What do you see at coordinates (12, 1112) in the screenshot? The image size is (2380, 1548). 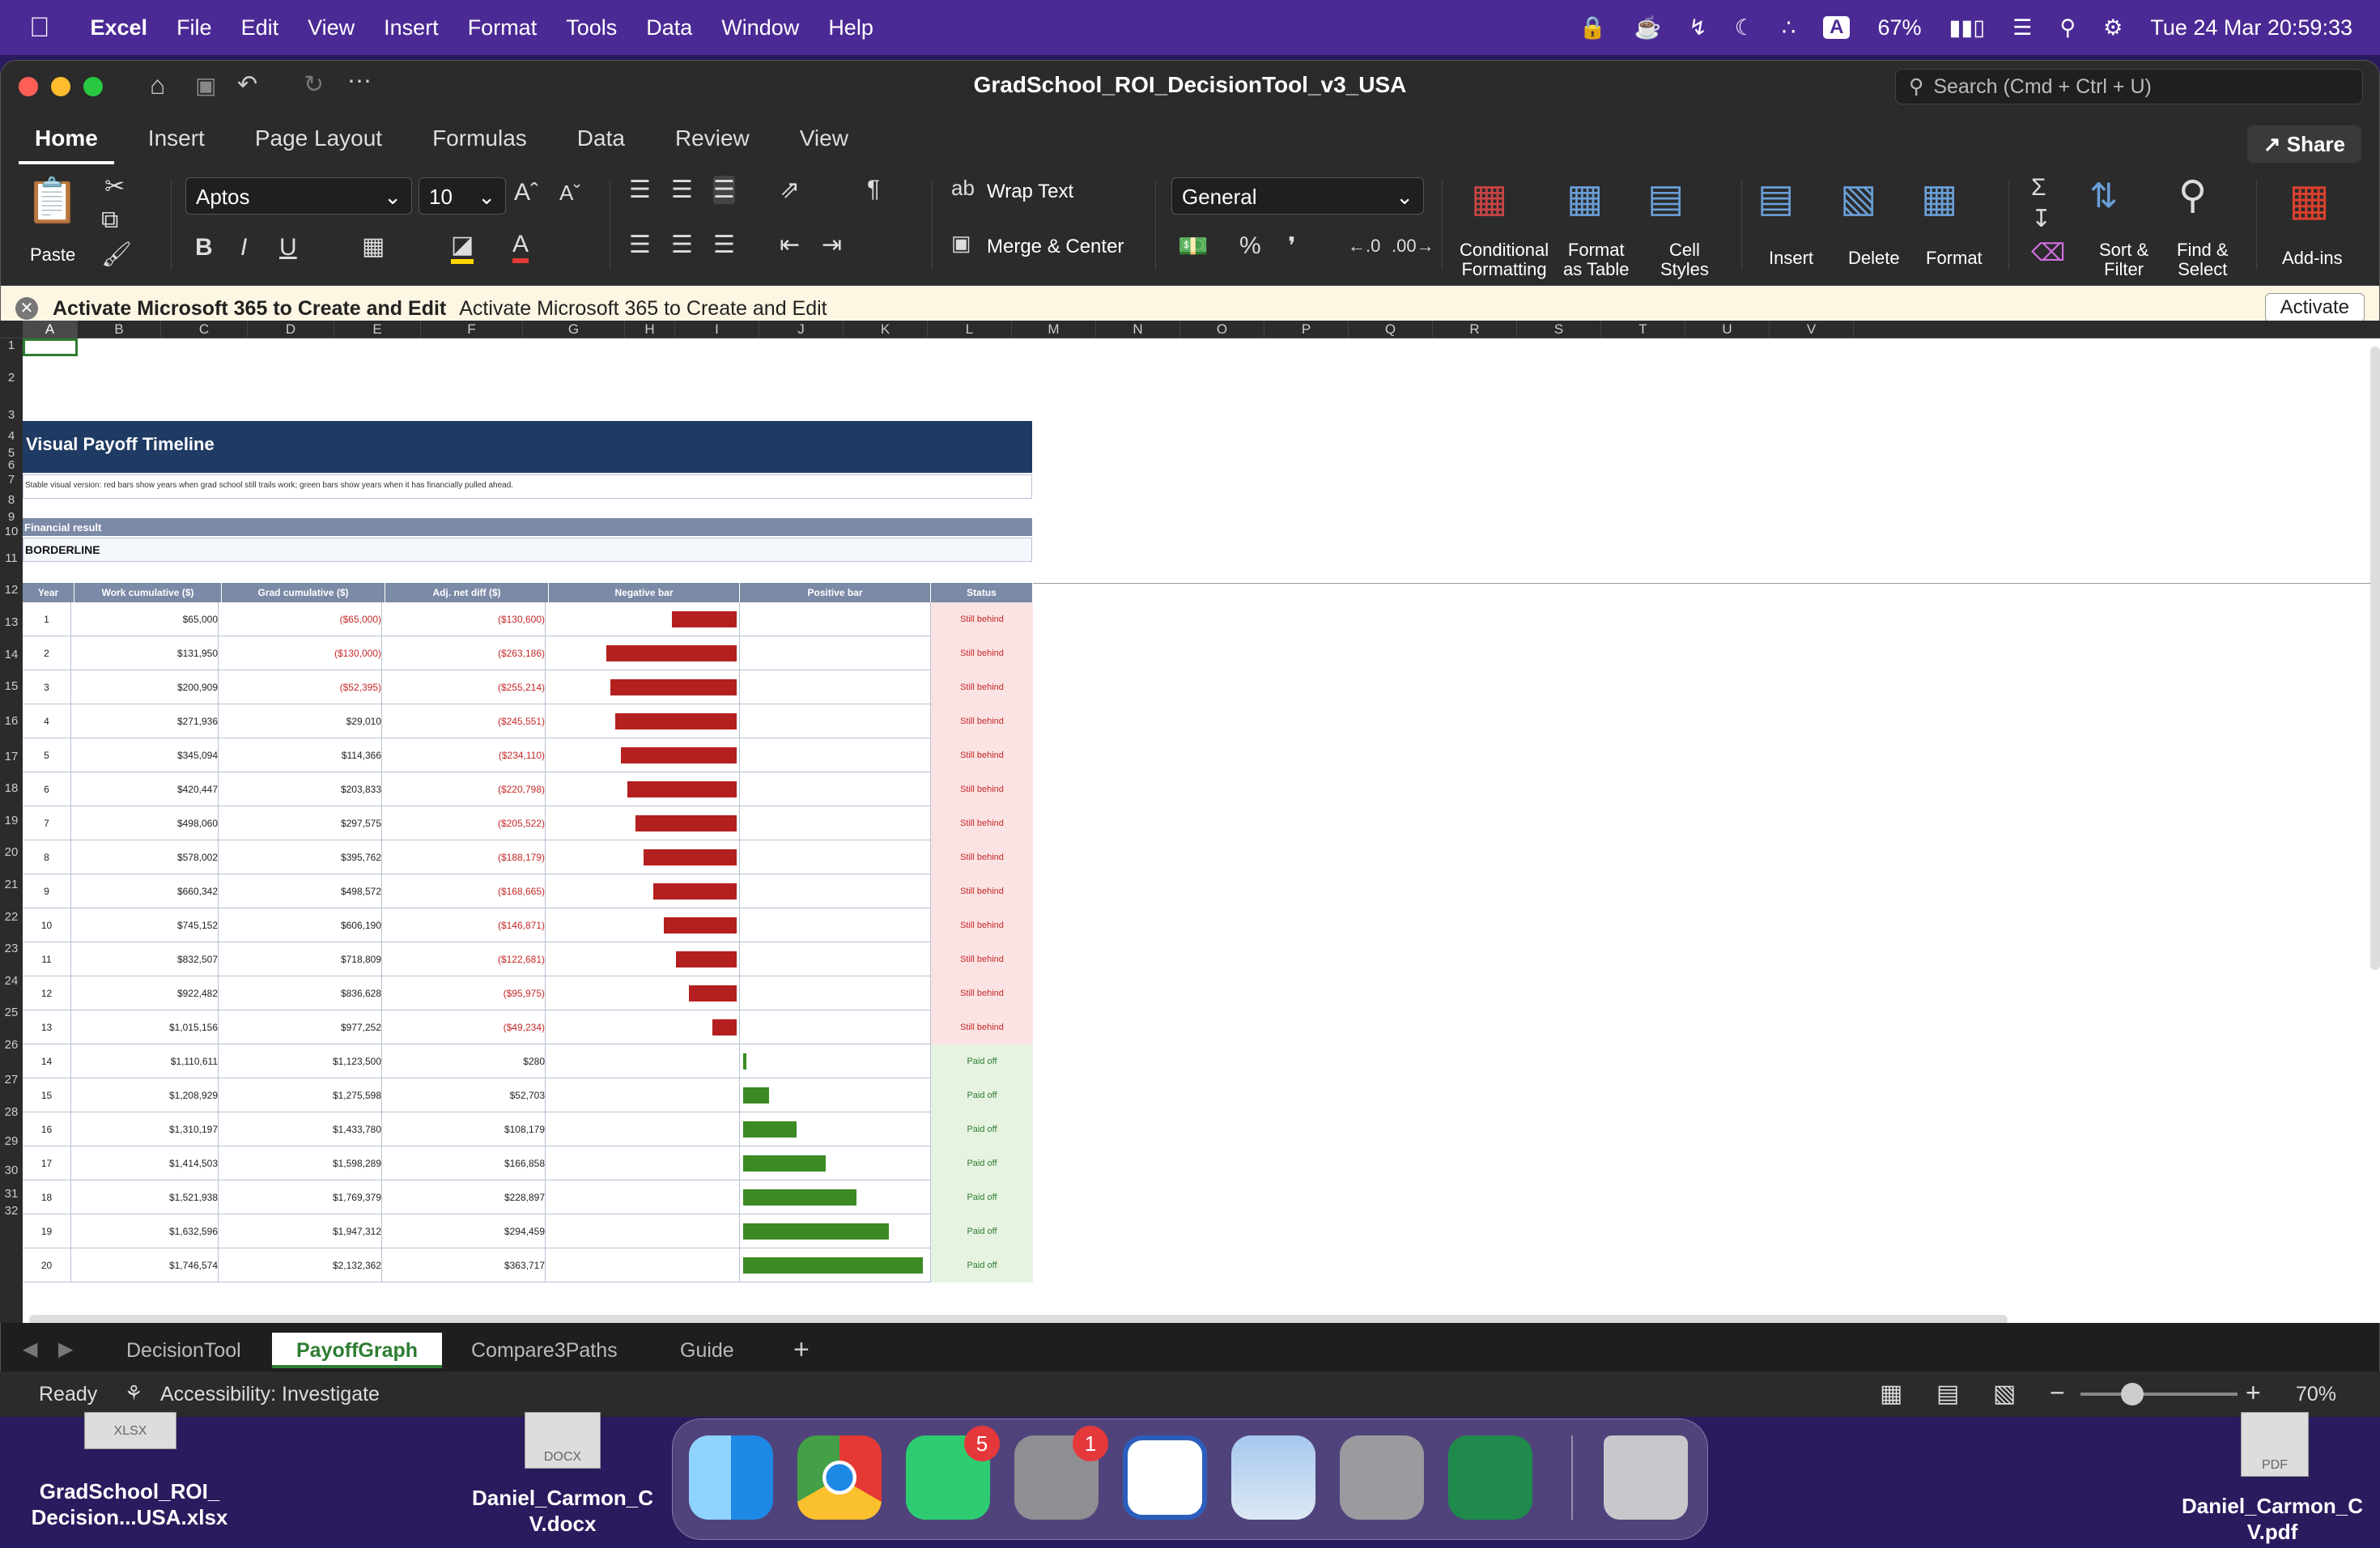 I see `row-header-28: 28` at bounding box center [12, 1112].